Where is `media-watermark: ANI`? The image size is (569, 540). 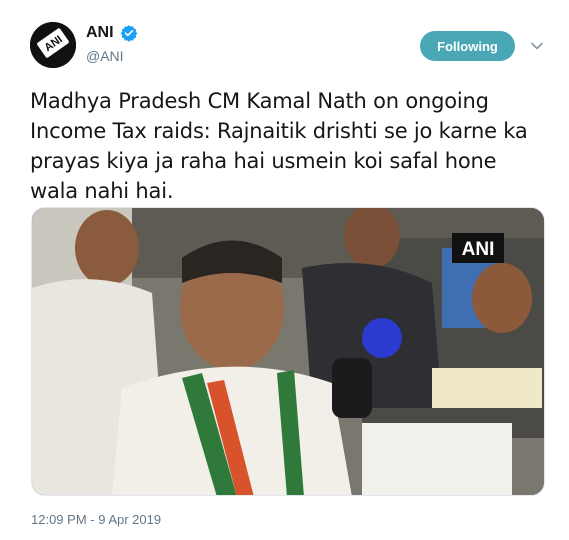 media-watermark: ANI is located at coordinates (478, 249).